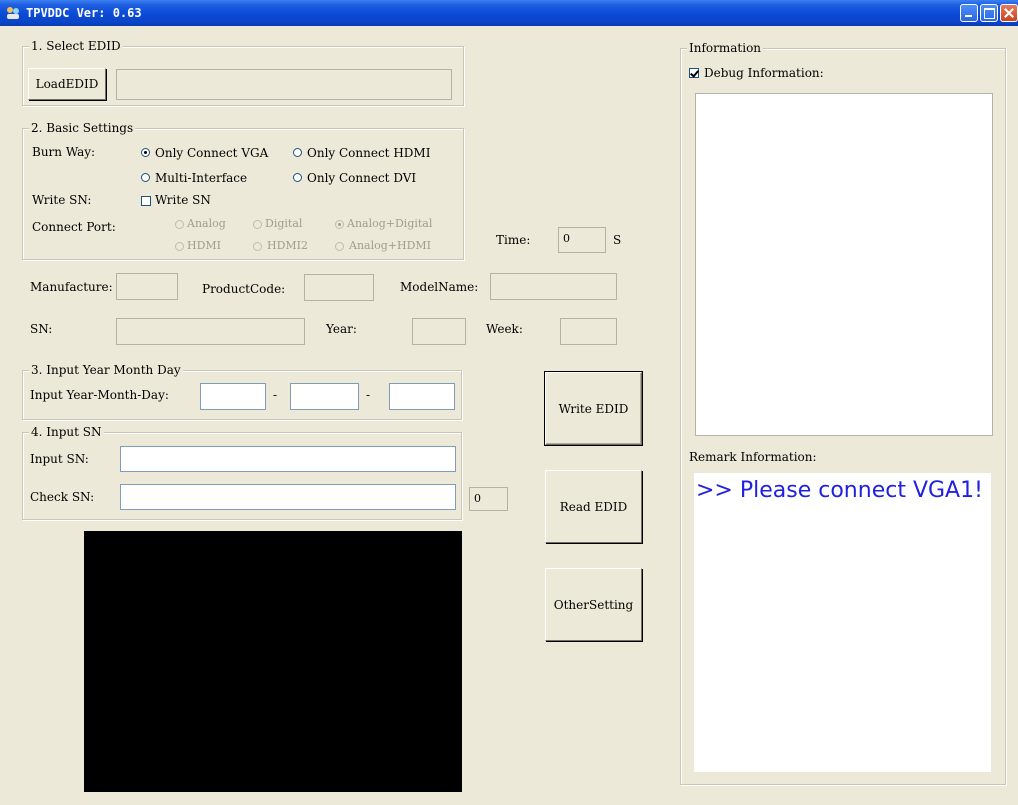 The image size is (1018, 805). I want to click on productcode-label: ProductCode:, so click(244, 289).